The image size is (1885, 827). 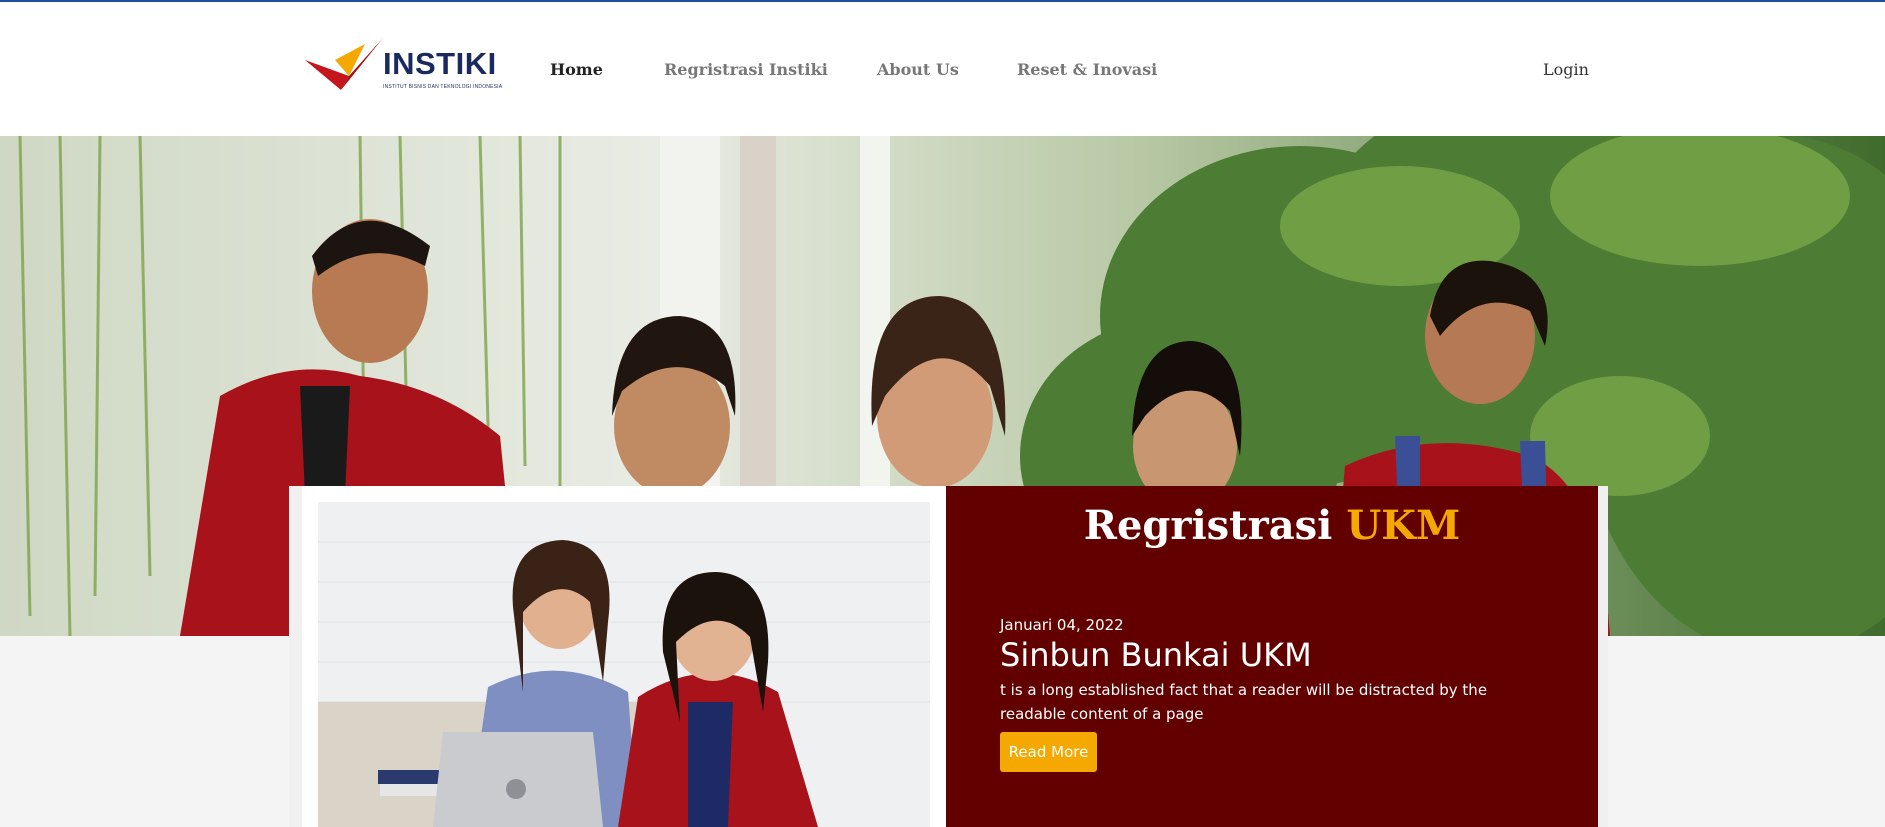 I want to click on logo-wordmark: INSTIKI, so click(x=440, y=63).